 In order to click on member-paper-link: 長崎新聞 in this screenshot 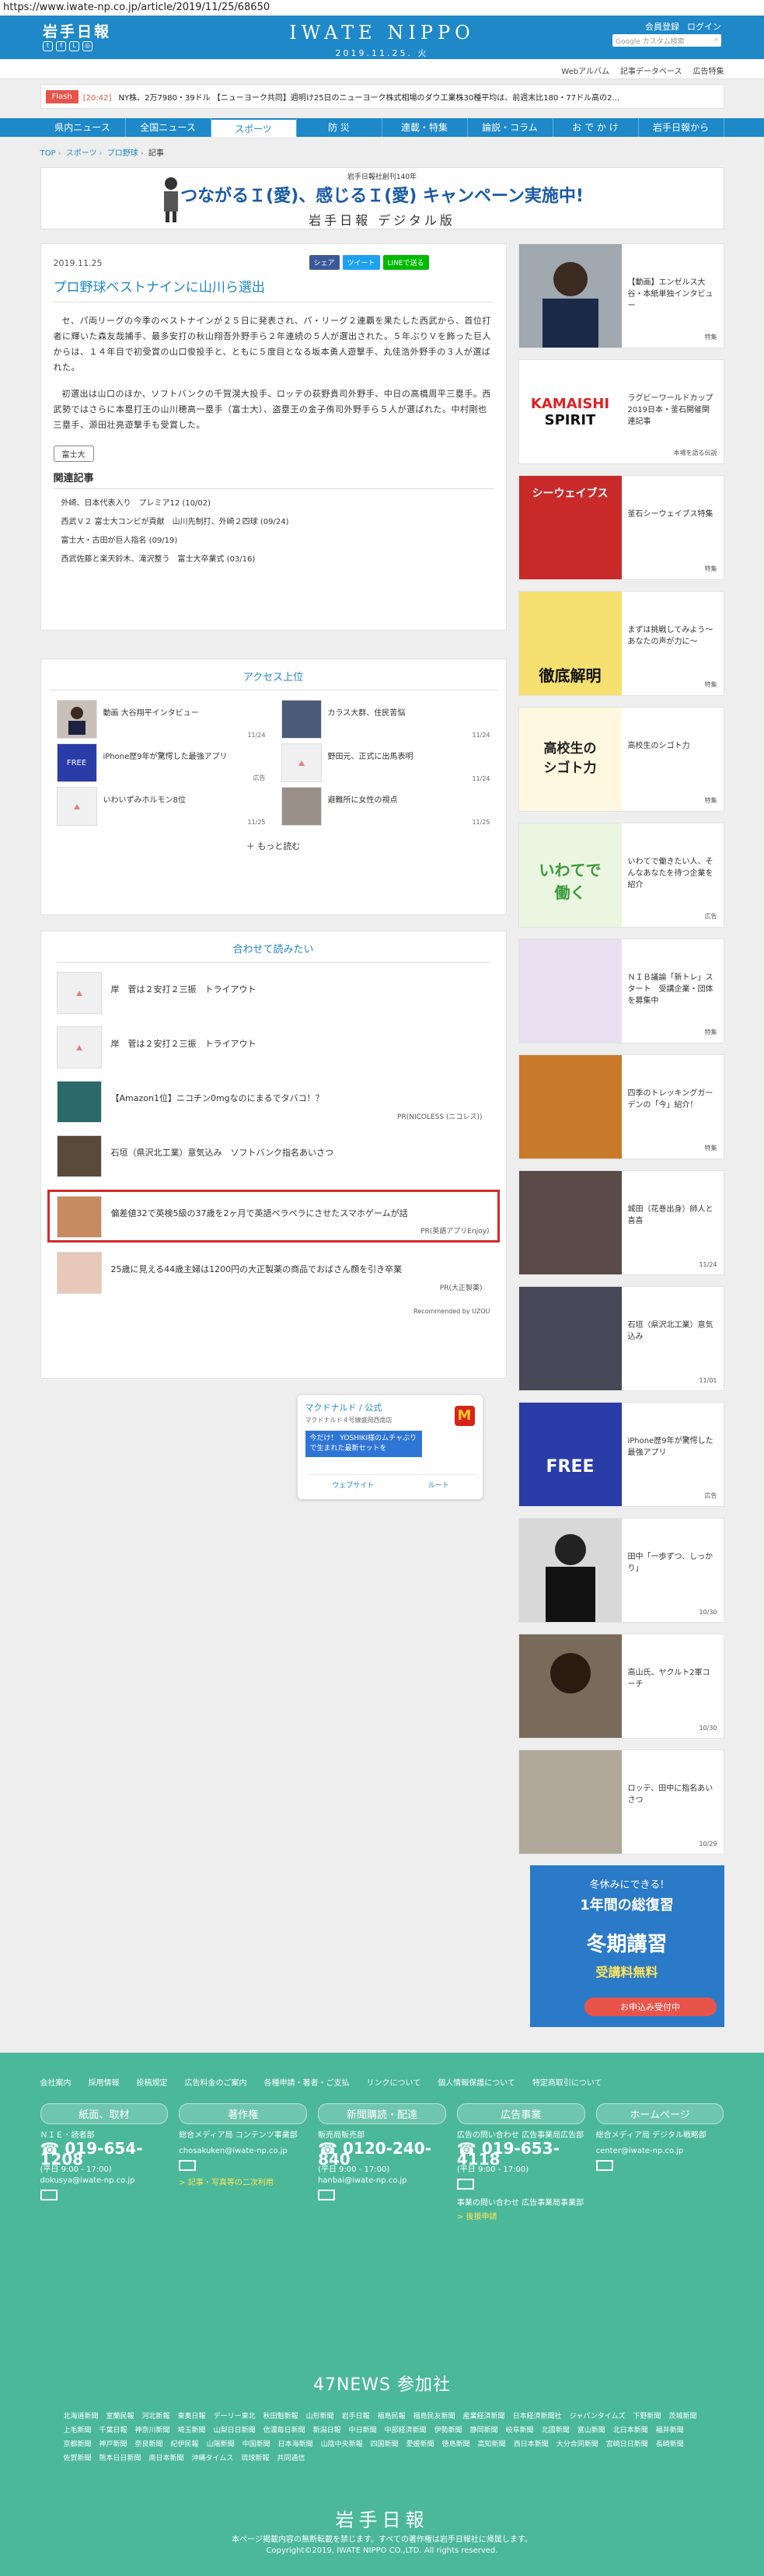, I will do `click(670, 2445)`.